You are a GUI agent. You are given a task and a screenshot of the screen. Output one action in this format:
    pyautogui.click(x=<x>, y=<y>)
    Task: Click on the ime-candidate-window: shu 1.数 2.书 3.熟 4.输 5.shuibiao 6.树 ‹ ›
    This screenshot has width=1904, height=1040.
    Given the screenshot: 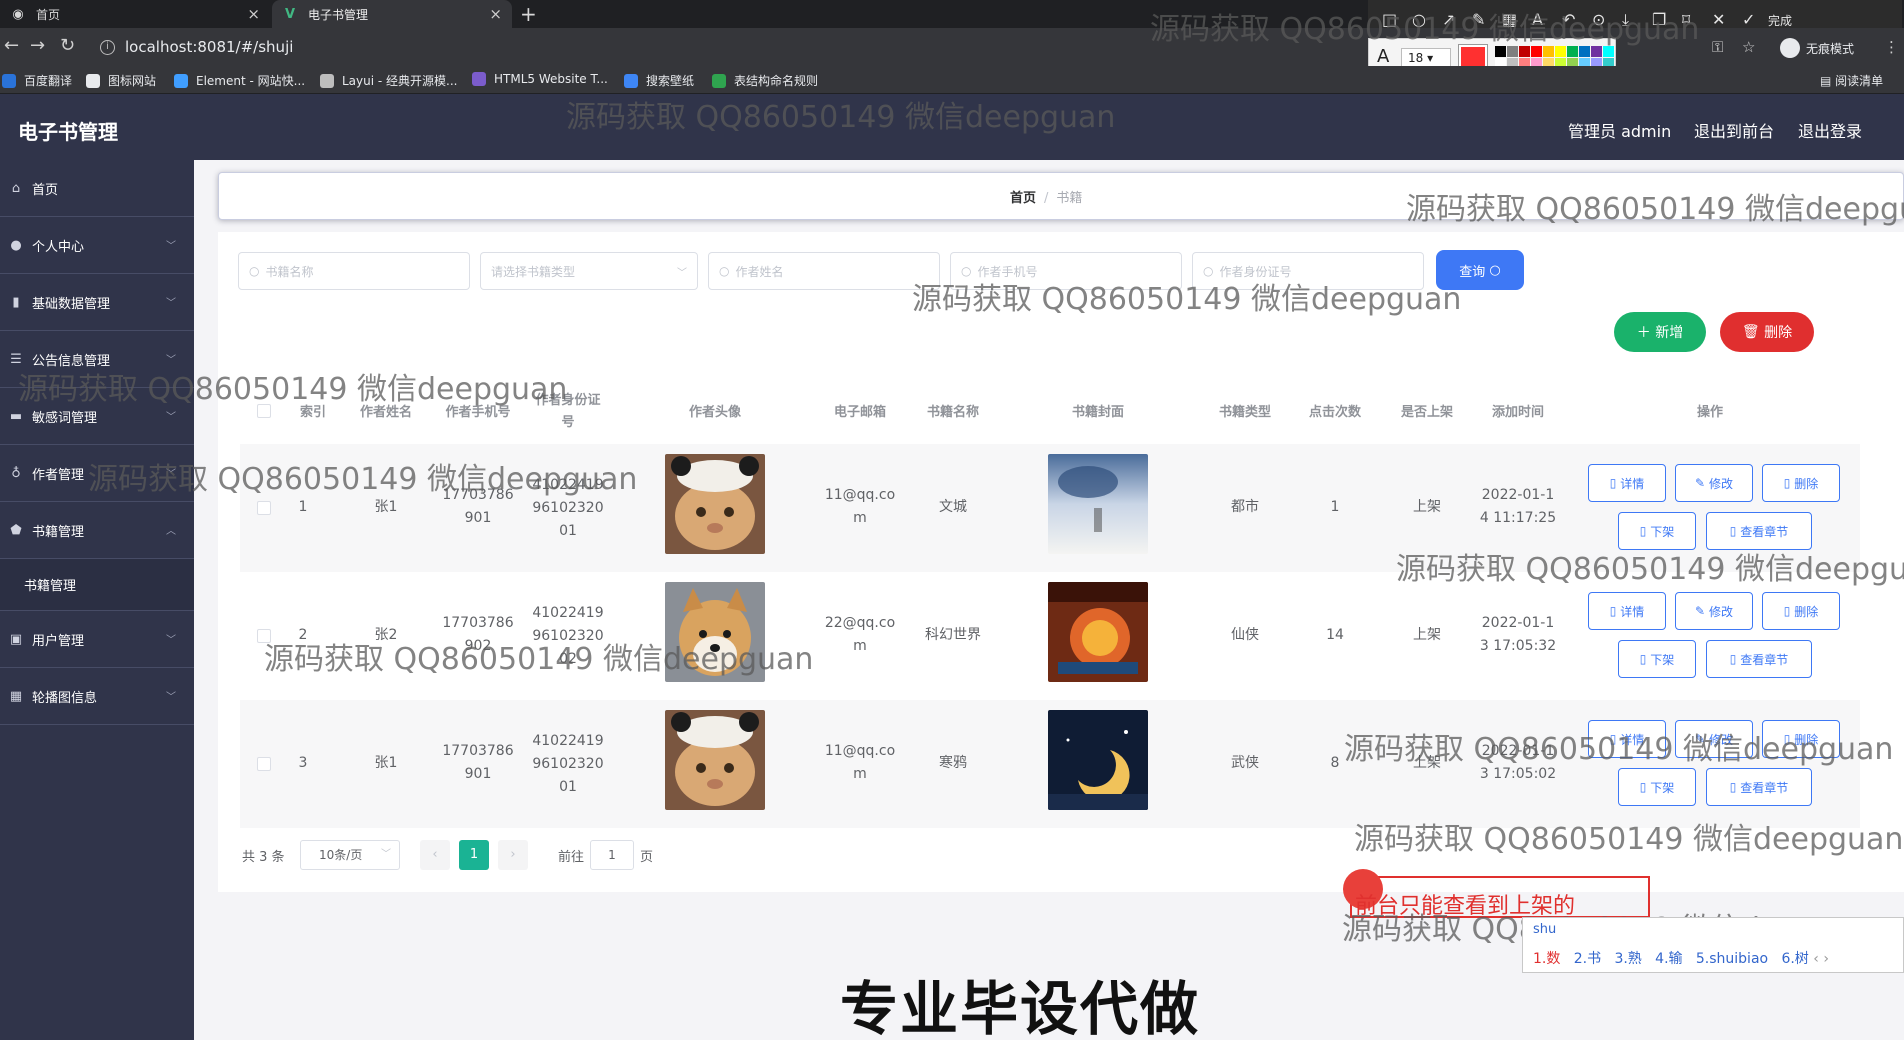 What is the action you would take?
    pyautogui.click(x=1713, y=945)
    